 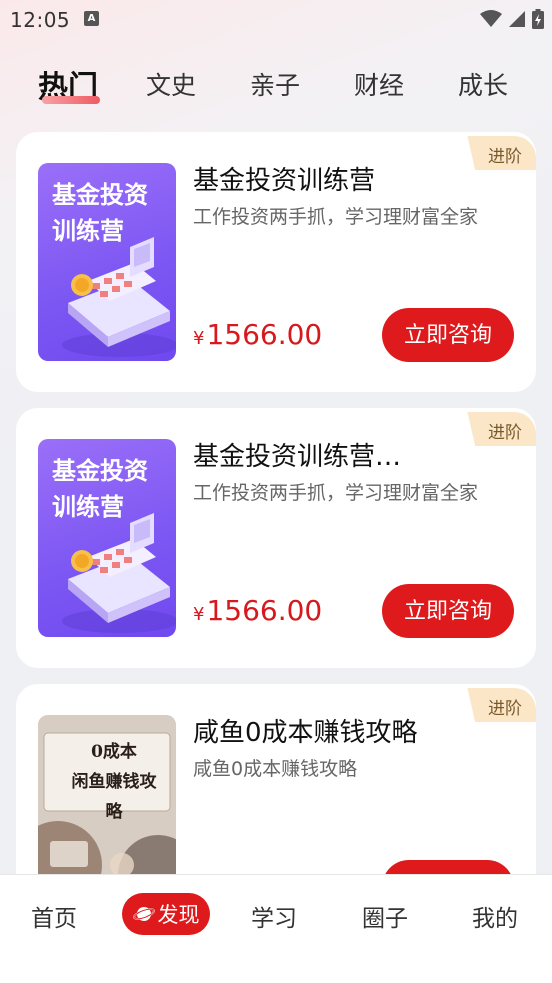 I want to click on nav-discover: 发现, so click(x=166, y=914).